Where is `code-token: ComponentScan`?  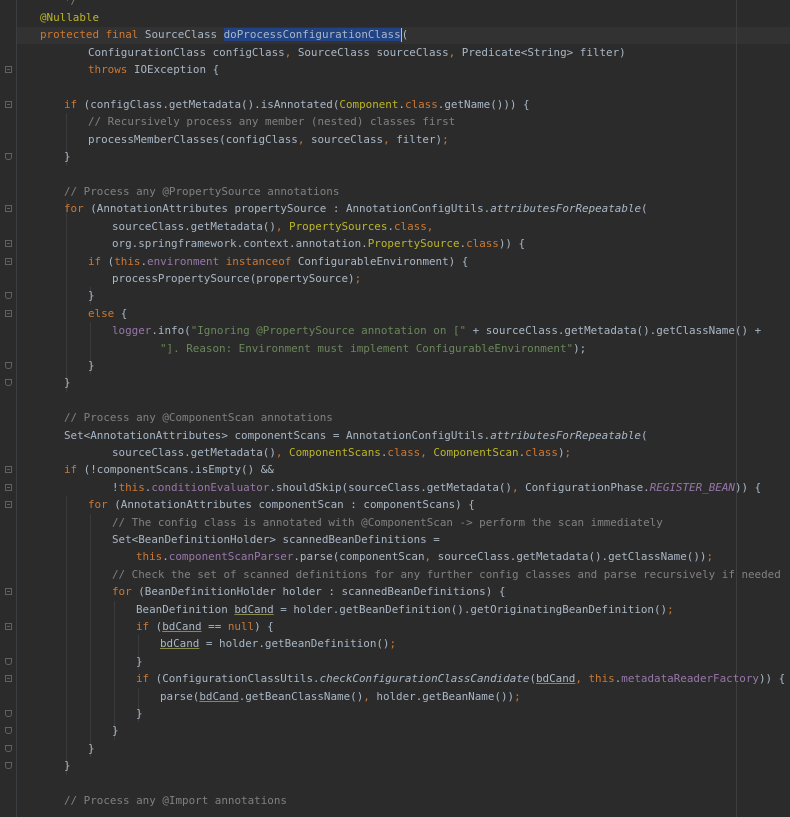 code-token: ComponentScan is located at coordinates (476, 452).